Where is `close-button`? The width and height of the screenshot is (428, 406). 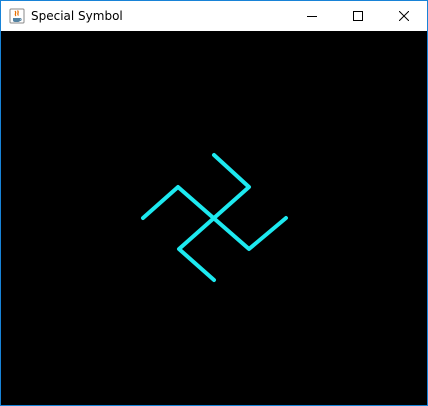 close-button is located at coordinates (404, 16).